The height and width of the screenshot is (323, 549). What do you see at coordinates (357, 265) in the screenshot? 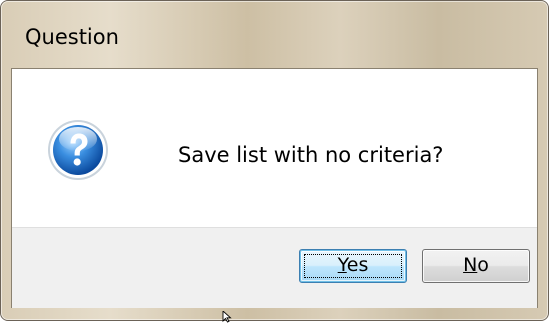
I see `yes-label-rest: es` at bounding box center [357, 265].